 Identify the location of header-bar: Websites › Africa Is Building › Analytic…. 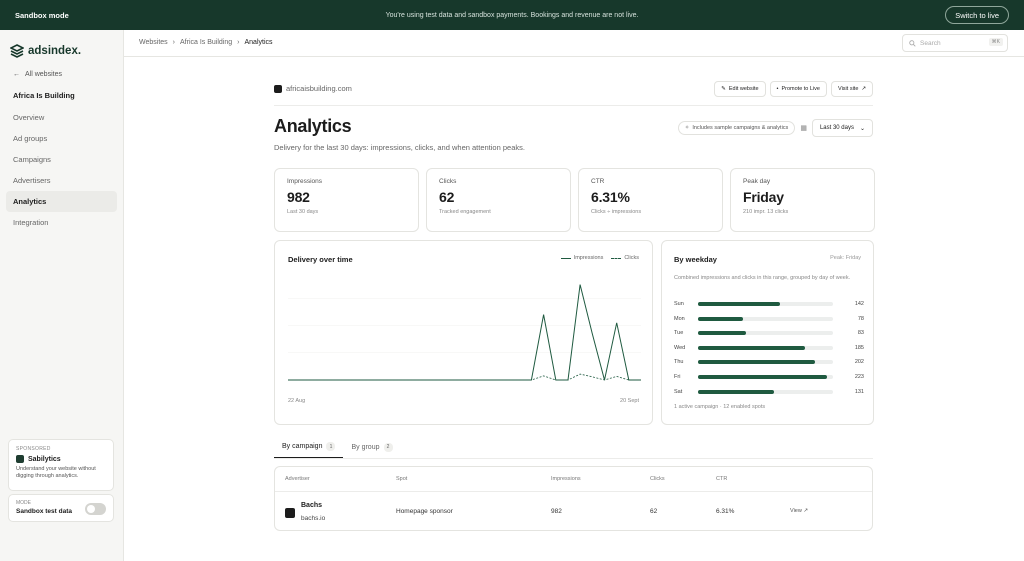
(574, 43).